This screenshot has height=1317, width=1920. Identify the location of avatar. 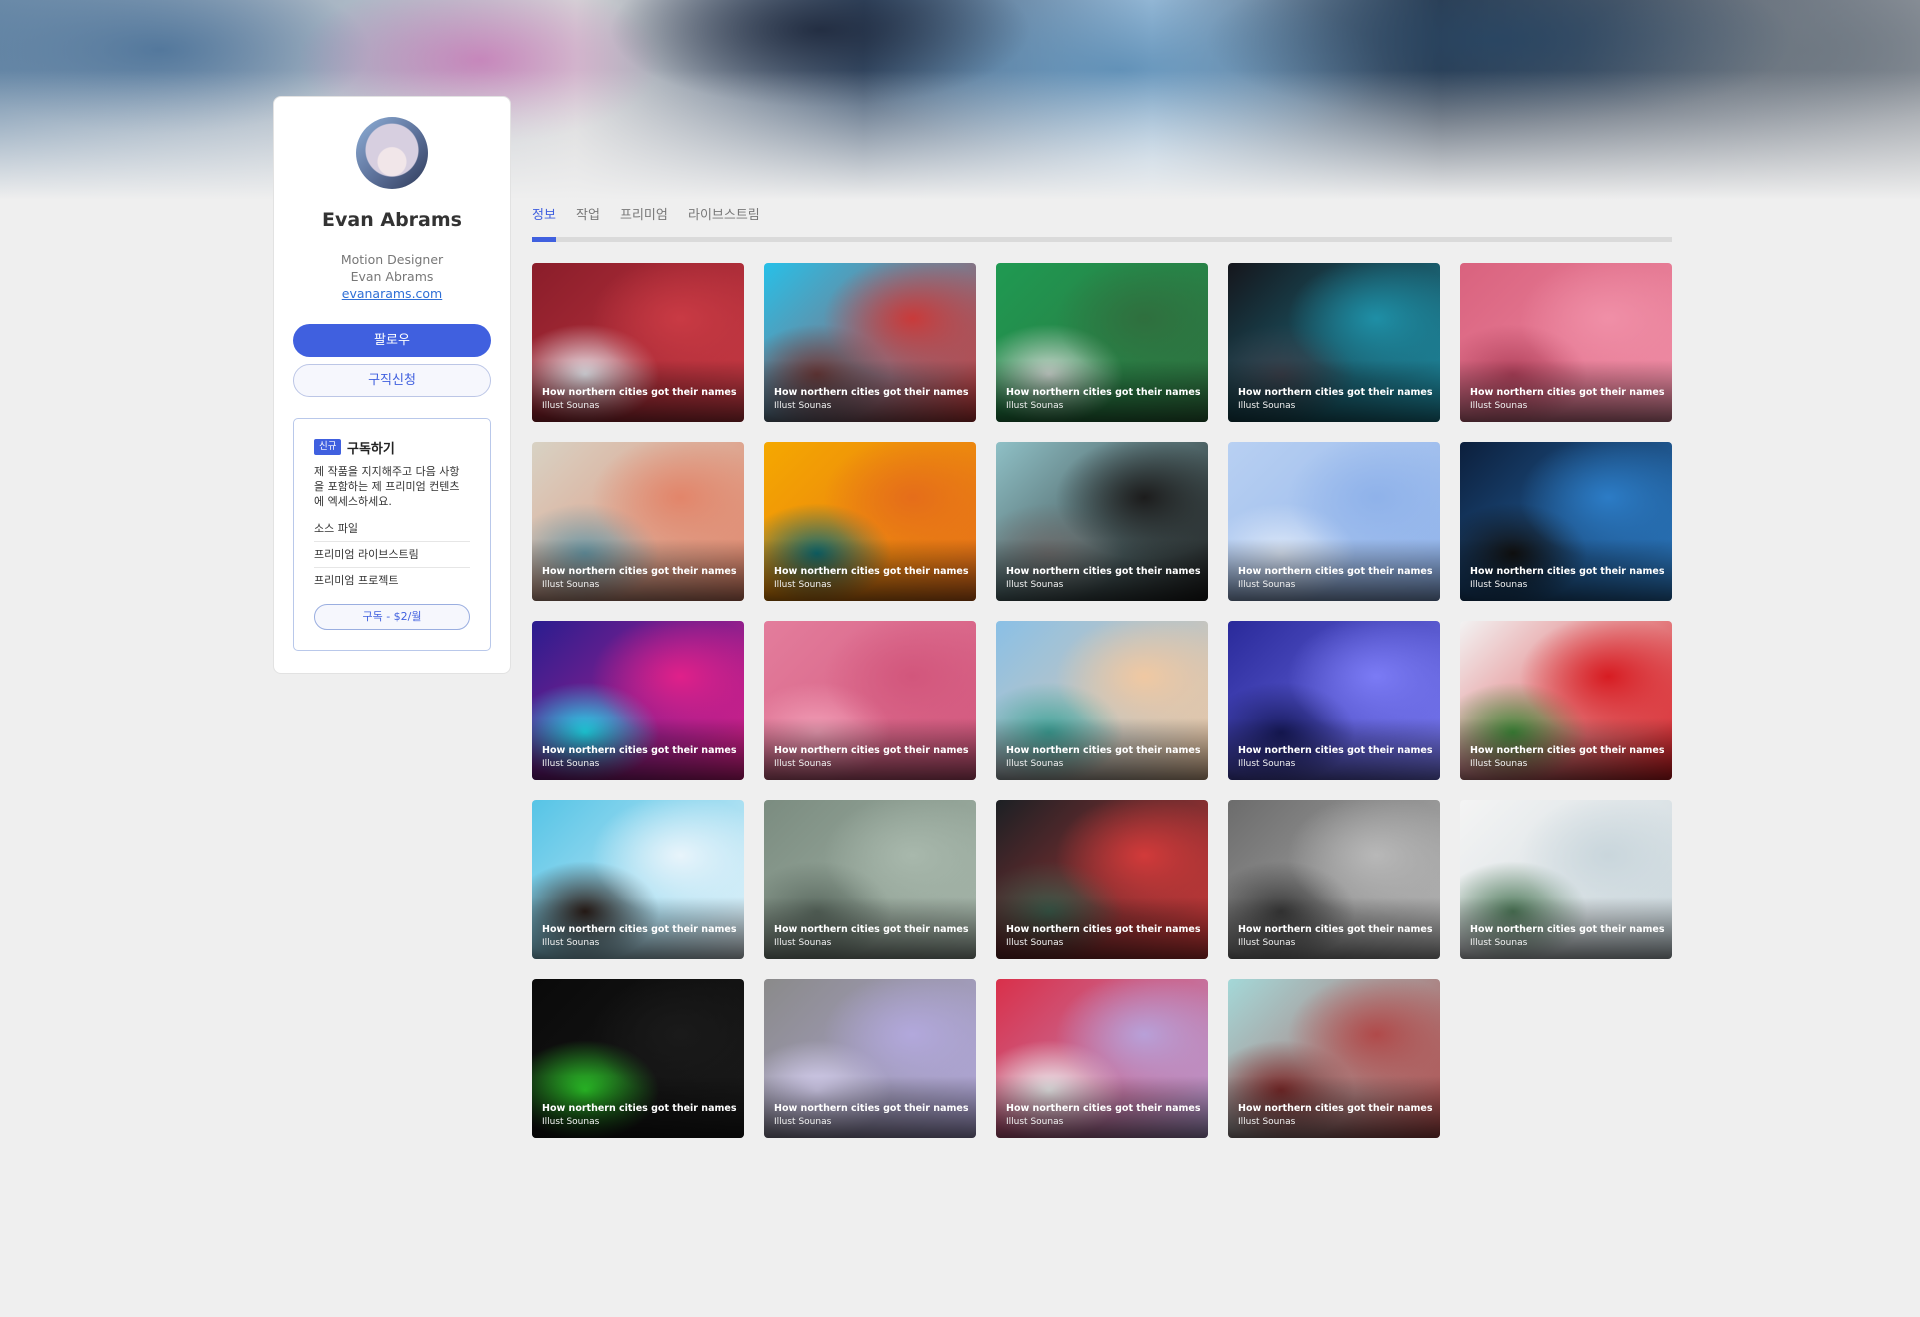
(392, 153).